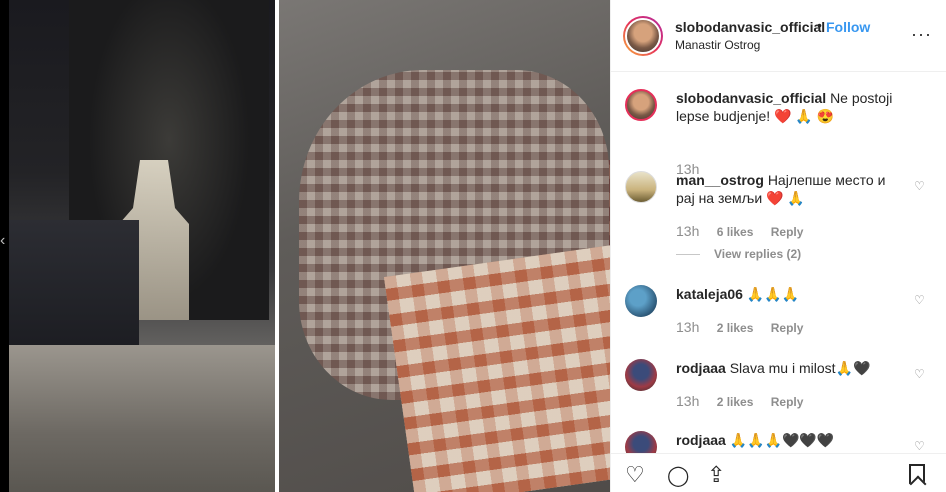  What do you see at coordinates (848, 27) in the screenshot?
I see `follow-button: Follow` at bounding box center [848, 27].